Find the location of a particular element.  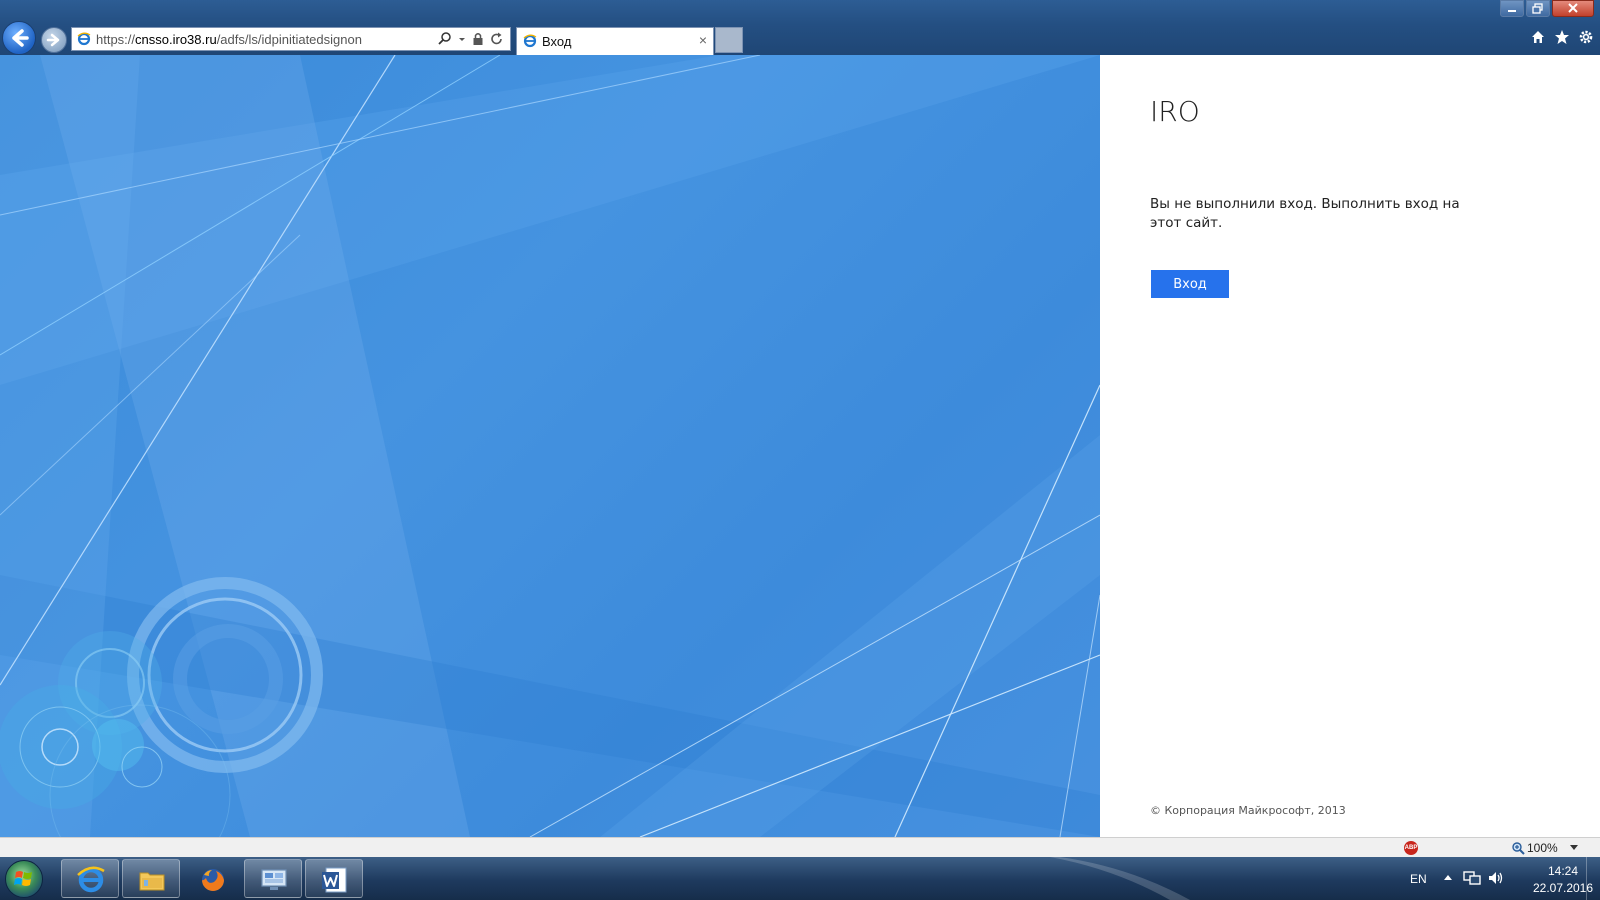

windows-logo-icon is located at coordinates (23, 878).